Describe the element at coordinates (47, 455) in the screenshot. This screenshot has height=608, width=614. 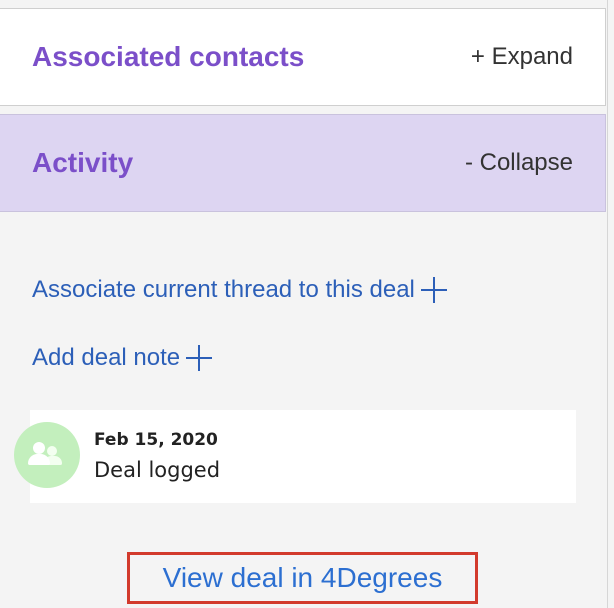
I see `people-icon` at that location.